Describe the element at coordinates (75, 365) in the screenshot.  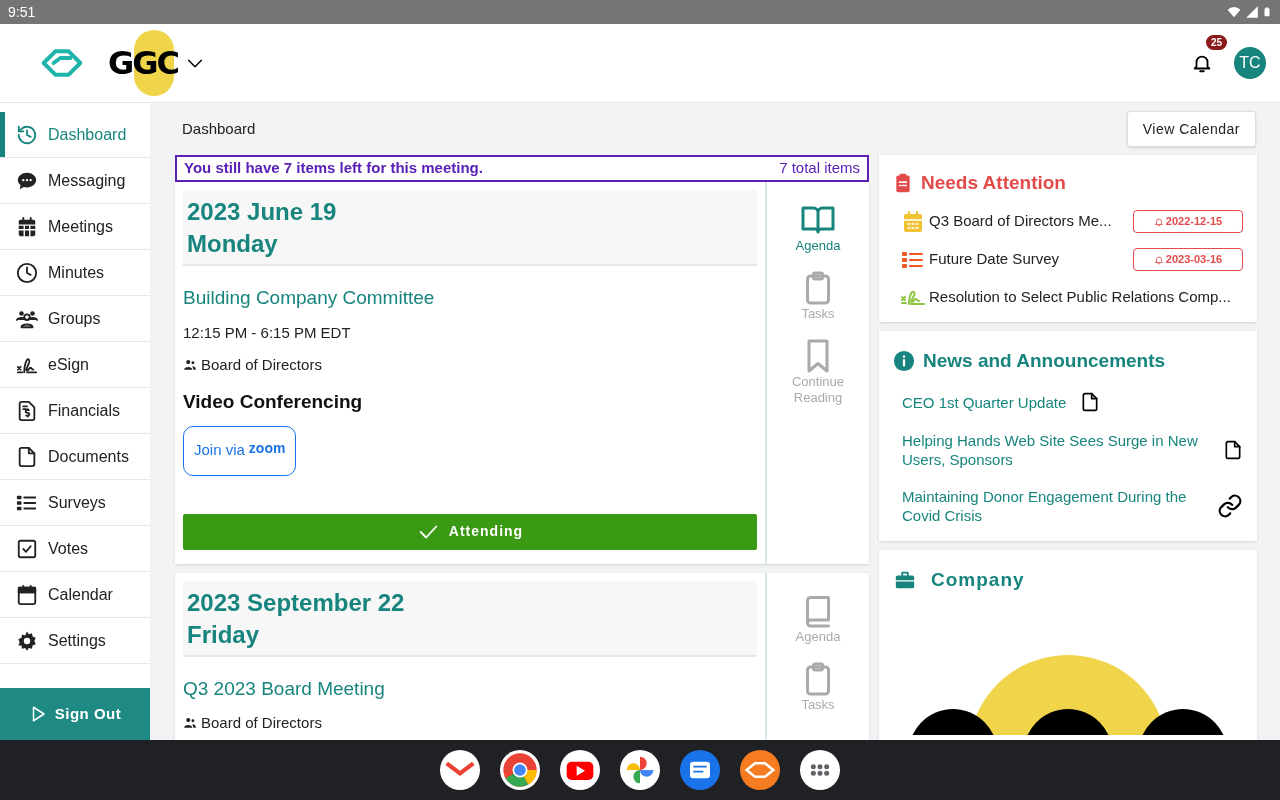
I see `sidebar-item: eSign` at that location.